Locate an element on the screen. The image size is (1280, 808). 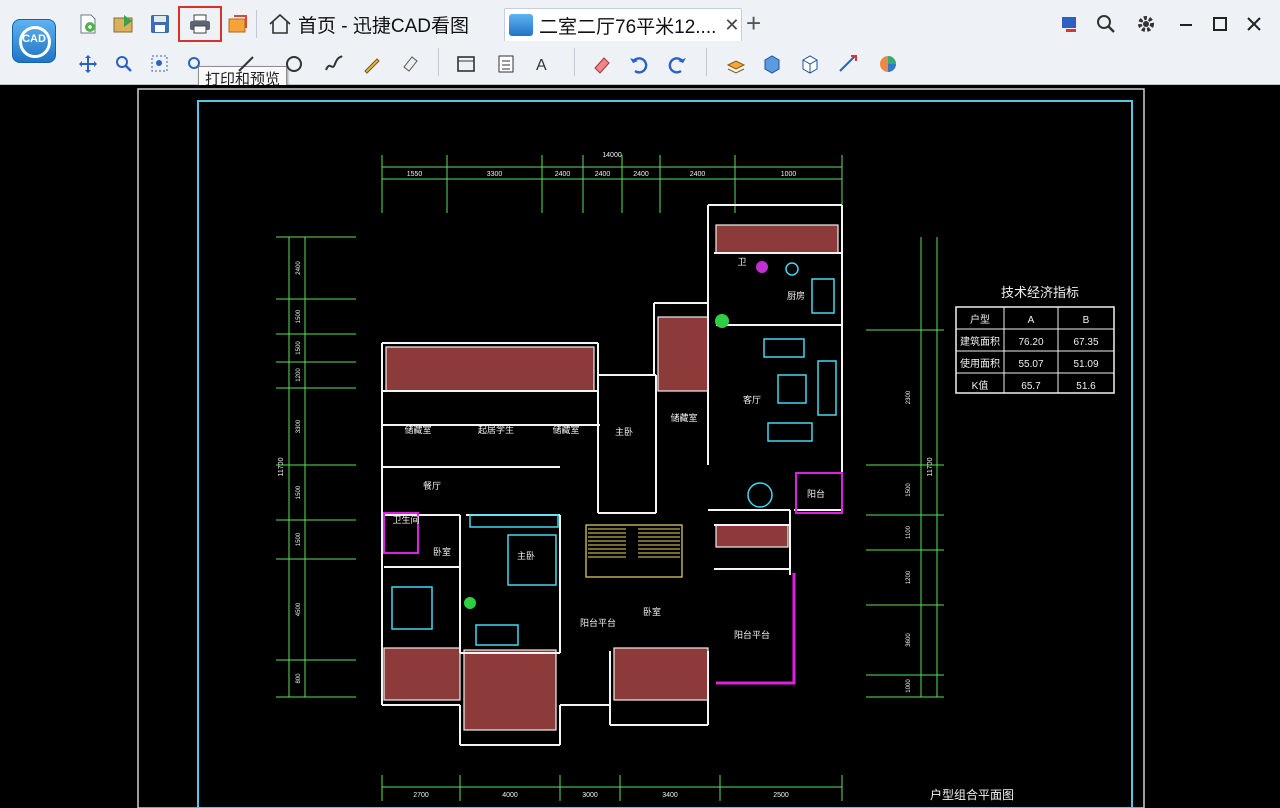
table-cell: 65.7 is located at coordinates (1031, 386).